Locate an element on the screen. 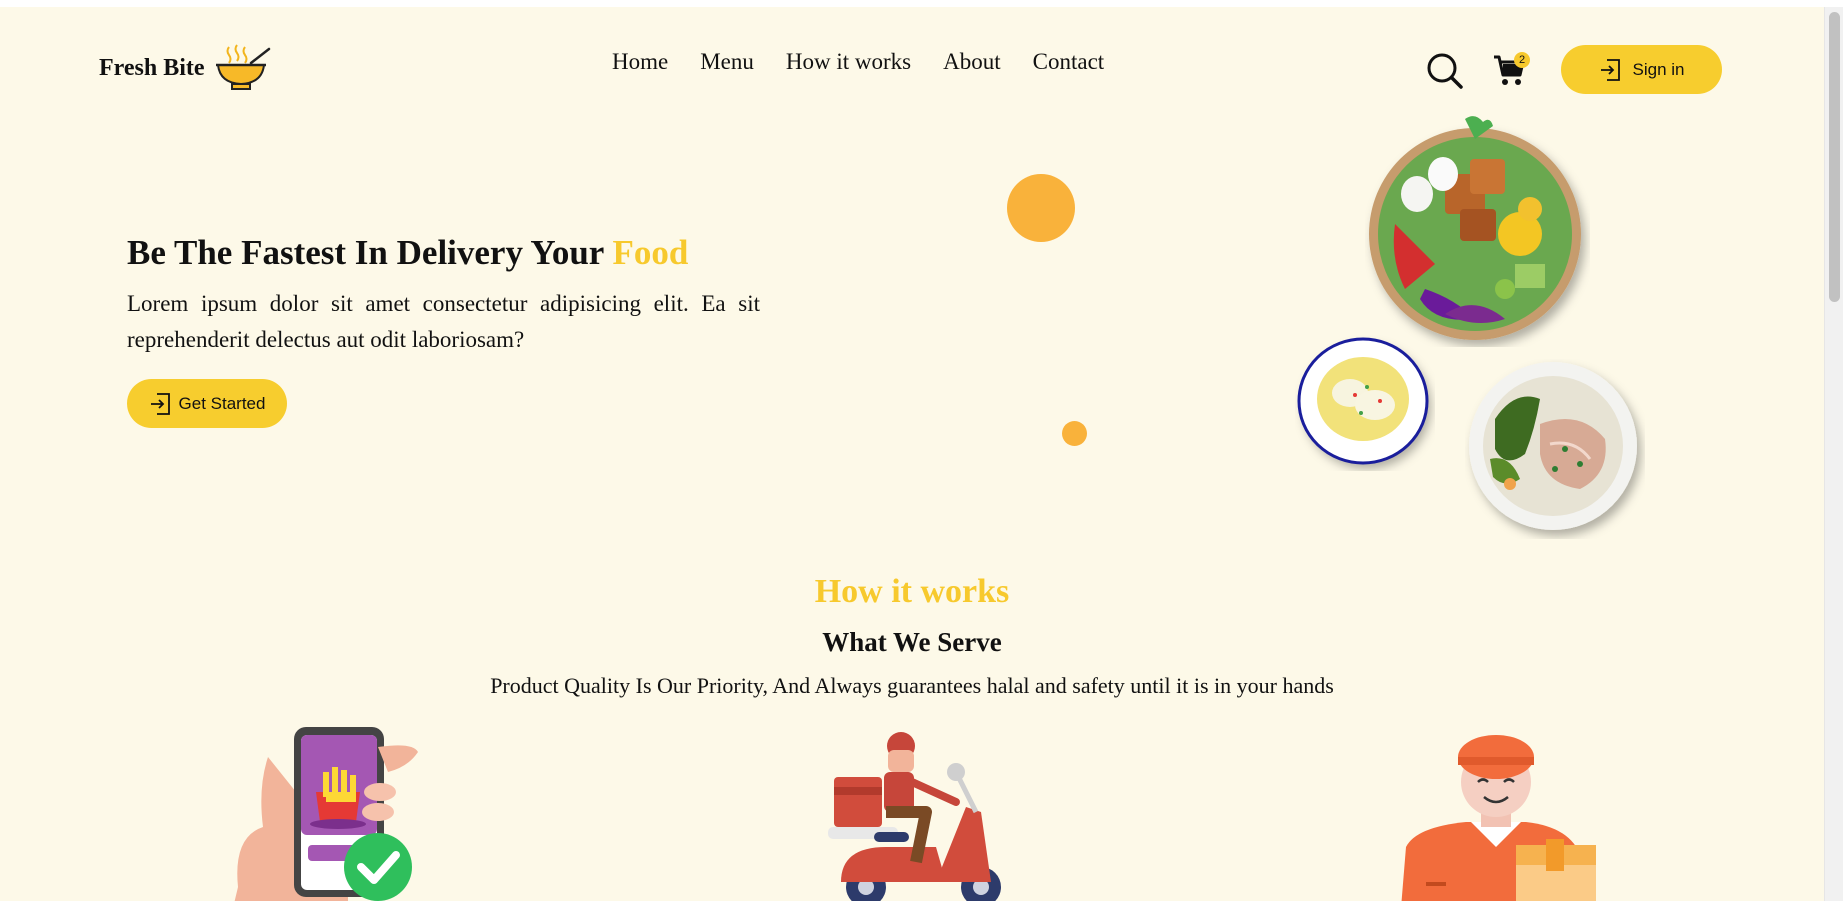  fish-plate-image is located at coordinates (1553, 446).